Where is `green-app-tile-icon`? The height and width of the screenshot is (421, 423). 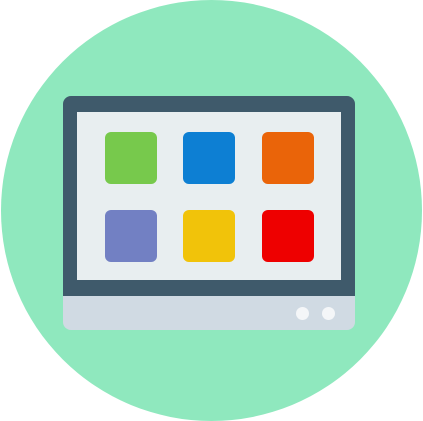
green-app-tile-icon is located at coordinates (131, 158).